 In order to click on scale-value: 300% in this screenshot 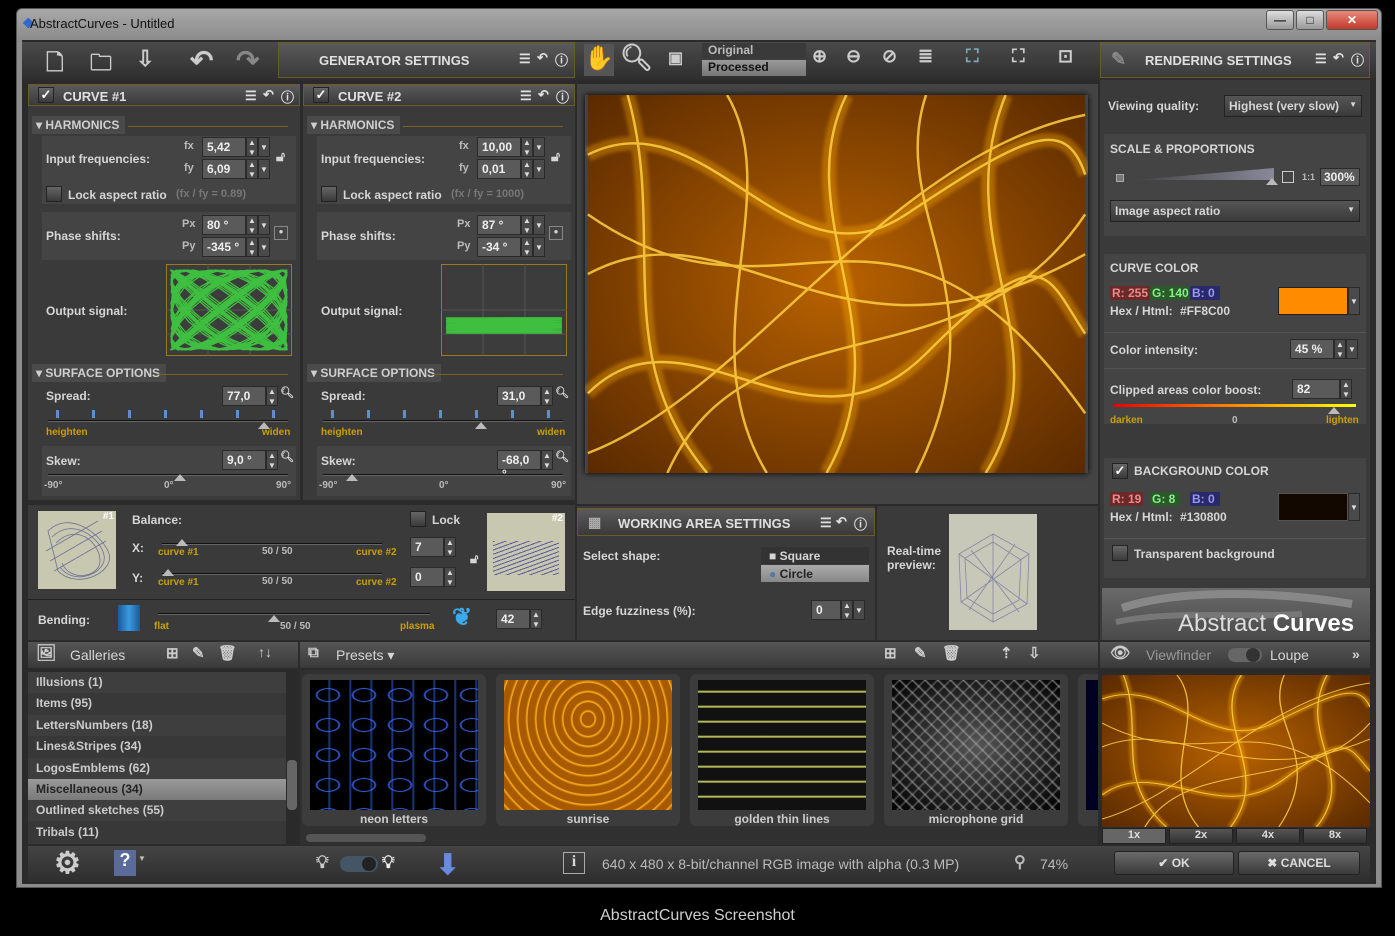, I will do `click(1340, 177)`.